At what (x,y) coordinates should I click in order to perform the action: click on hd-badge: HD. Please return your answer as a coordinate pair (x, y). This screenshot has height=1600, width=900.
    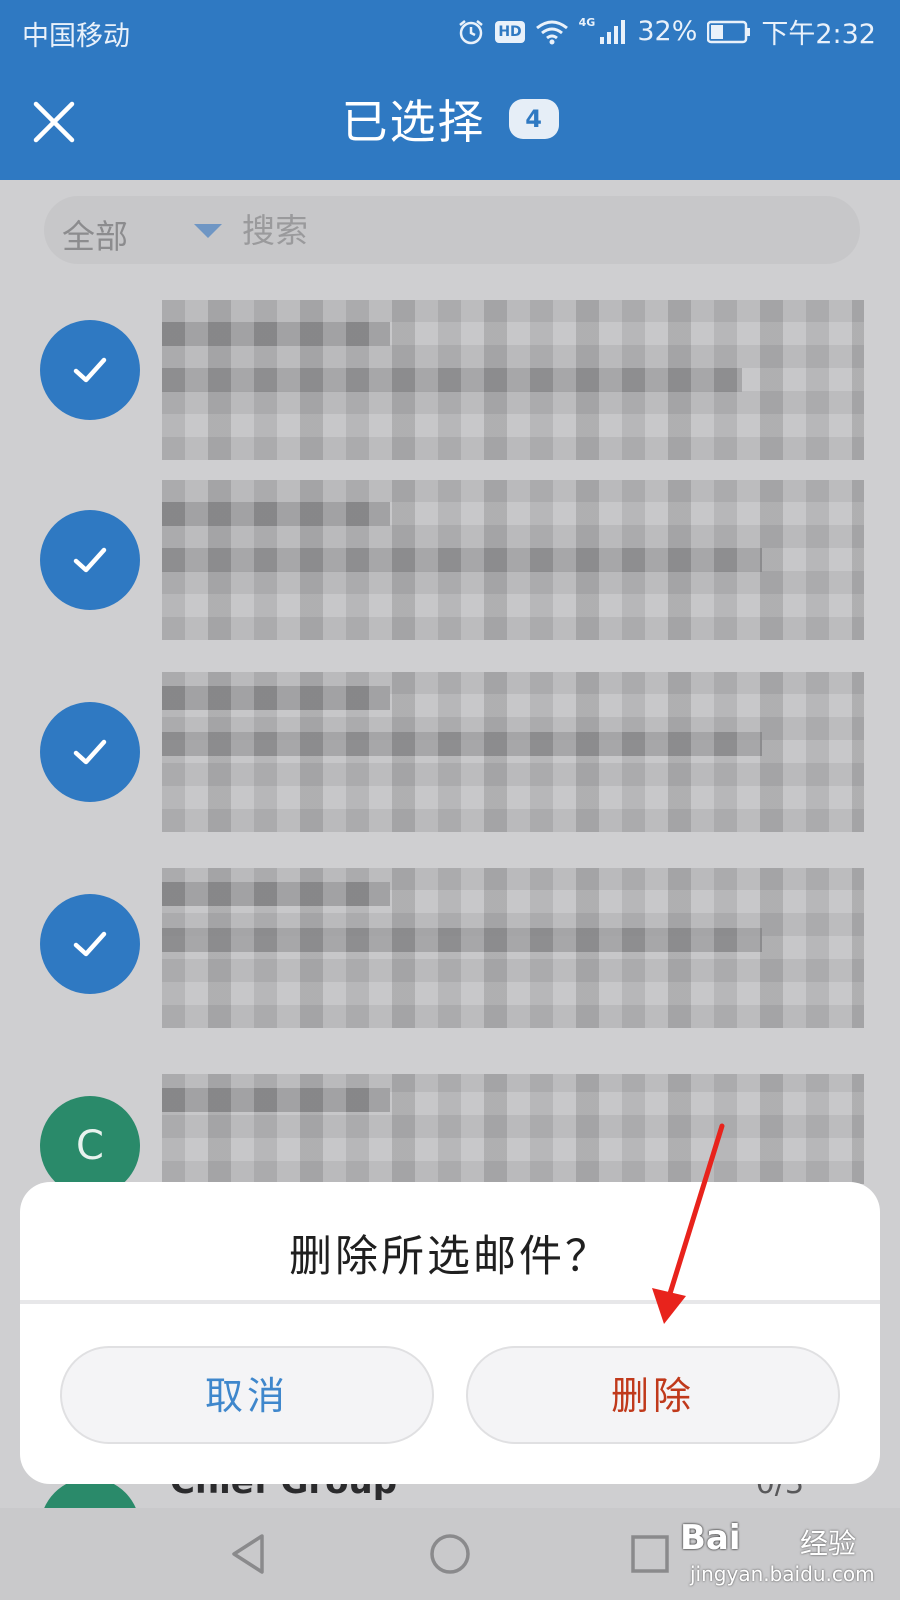
    Looking at the image, I should click on (510, 31).